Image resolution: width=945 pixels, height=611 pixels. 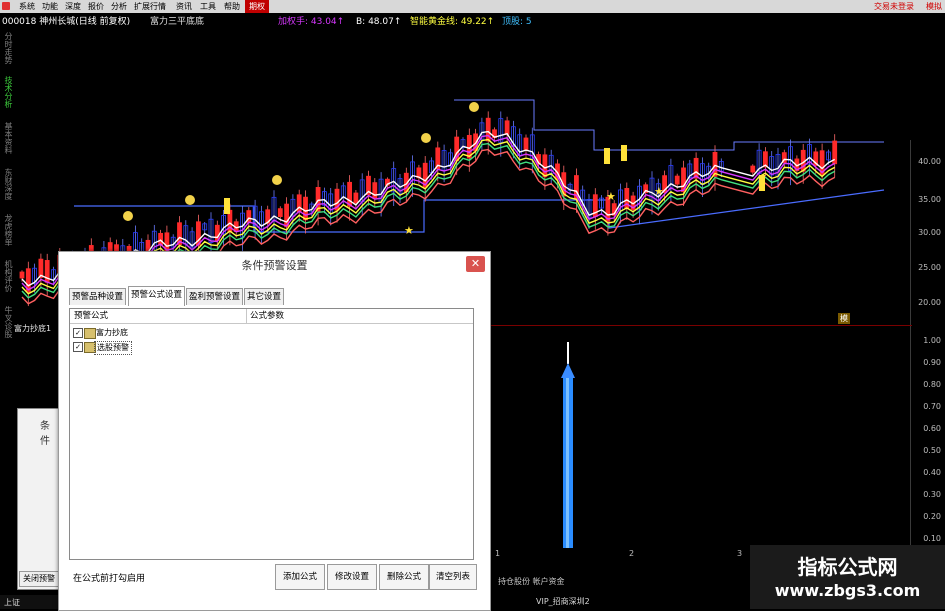 I want to click on indicator-name: 富力抄底1, so click(x=33, y=328).